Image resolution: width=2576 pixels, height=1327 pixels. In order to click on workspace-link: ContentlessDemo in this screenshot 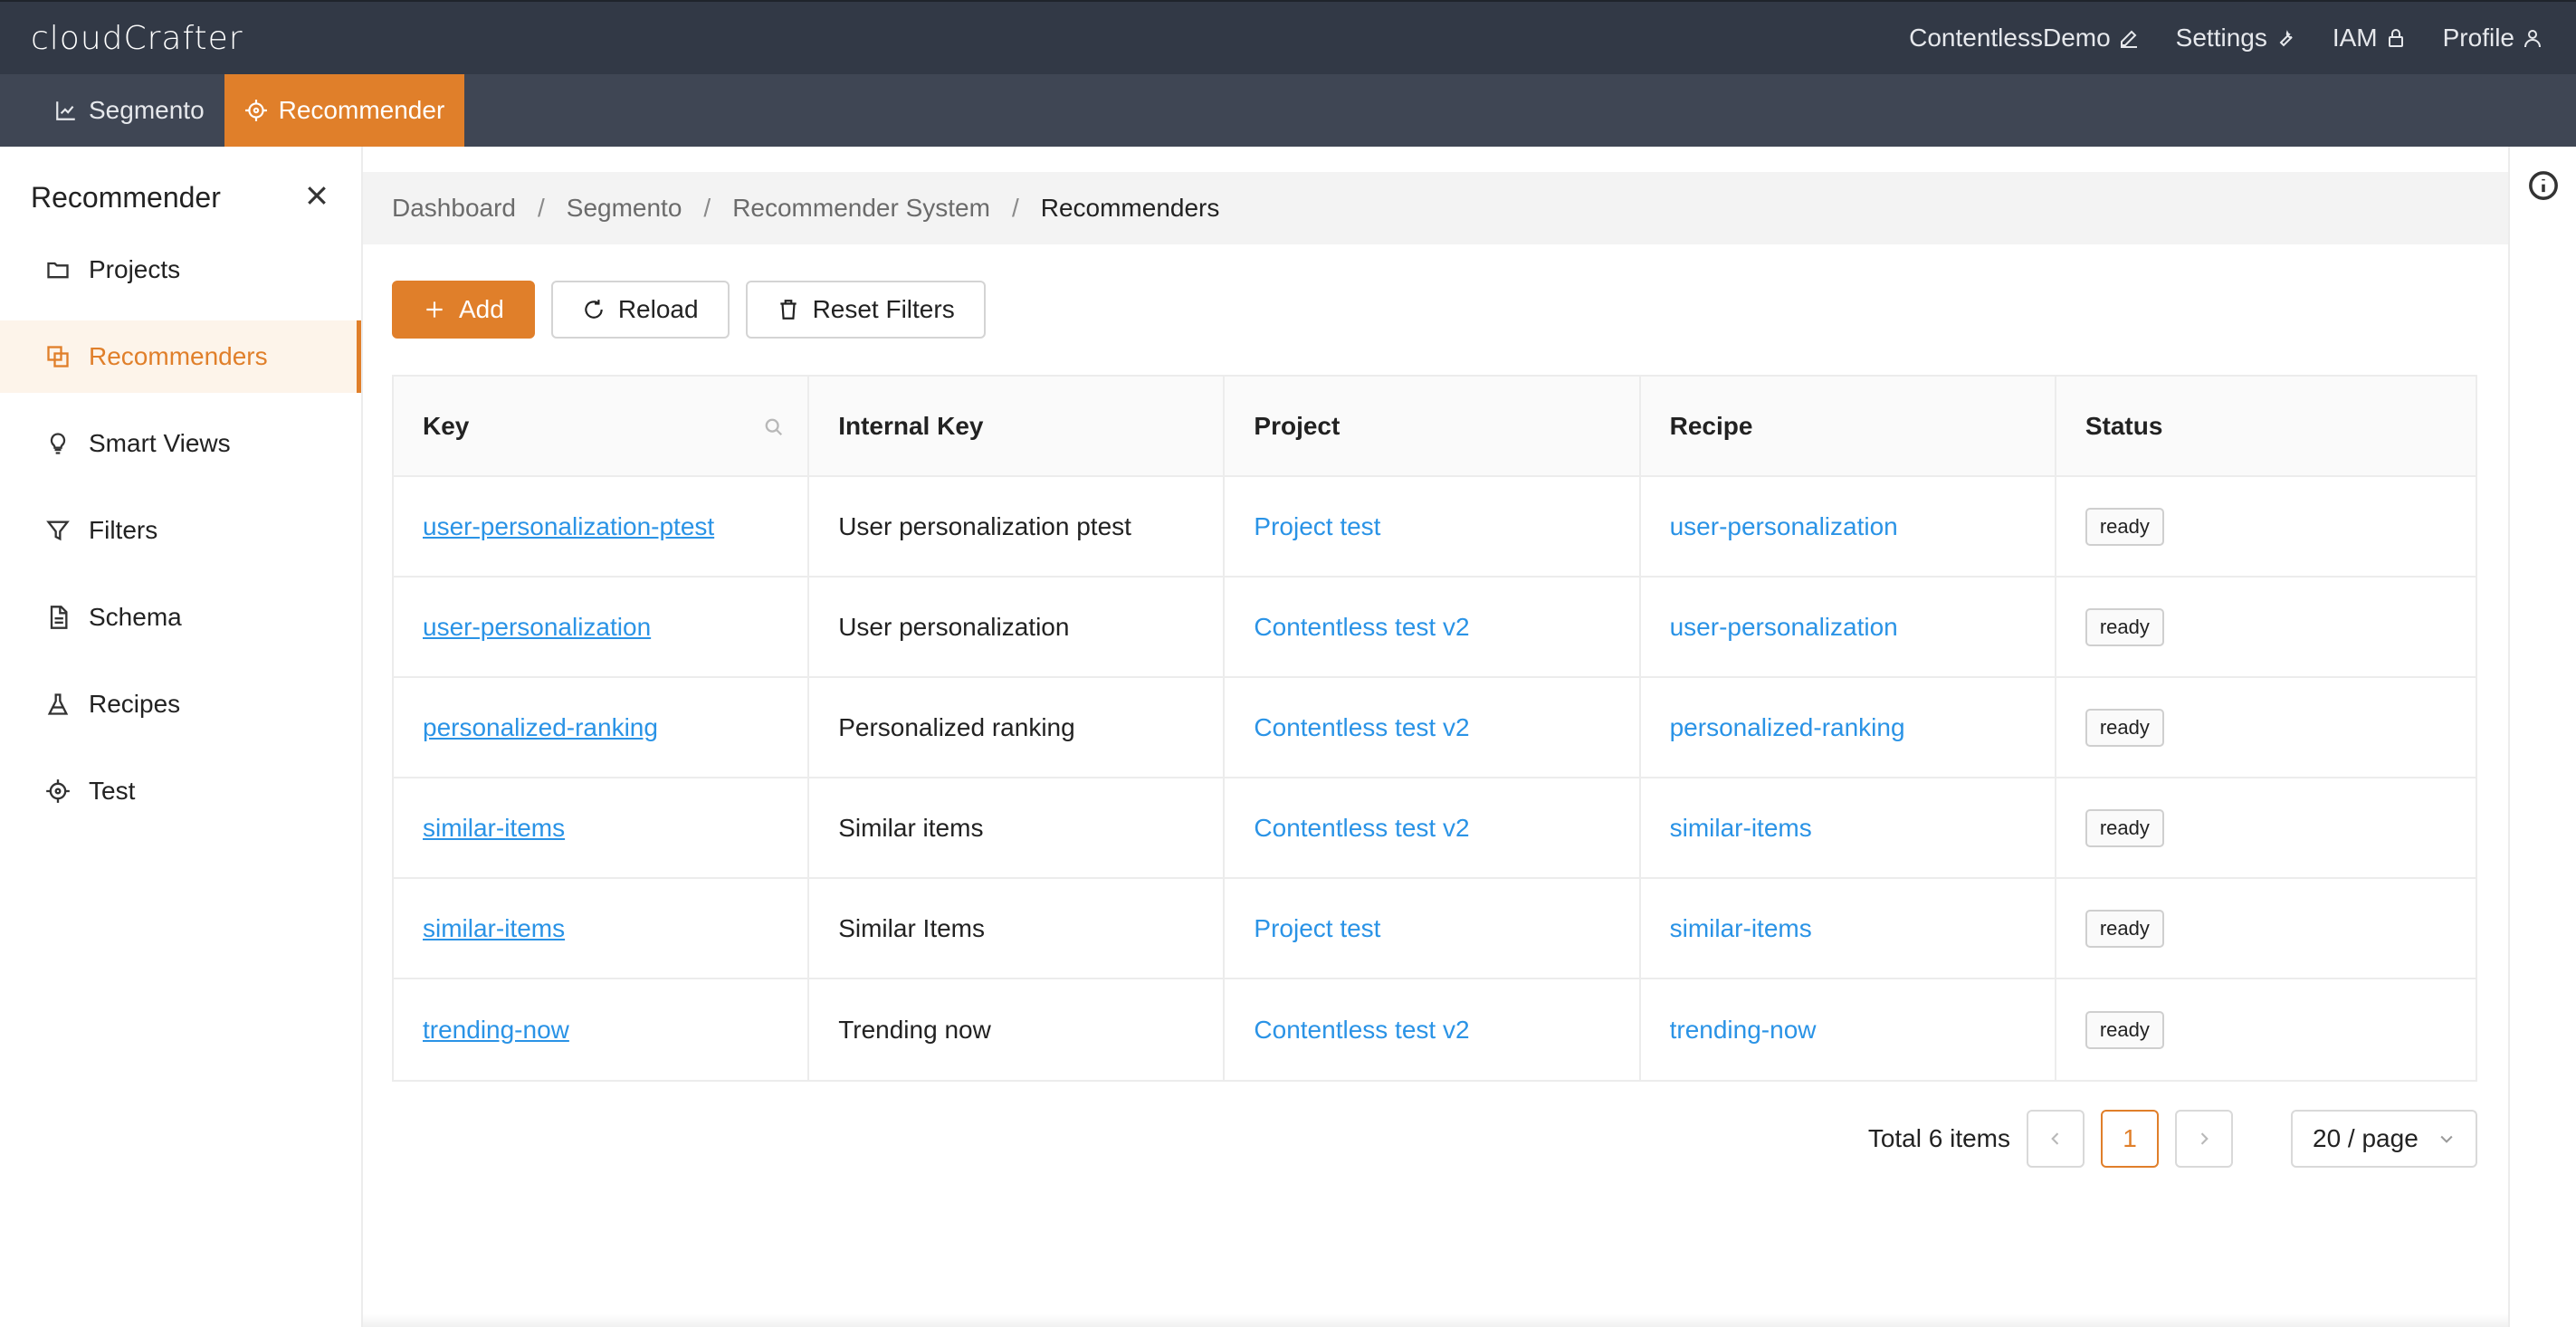, I will do `click(2024, 38)`.